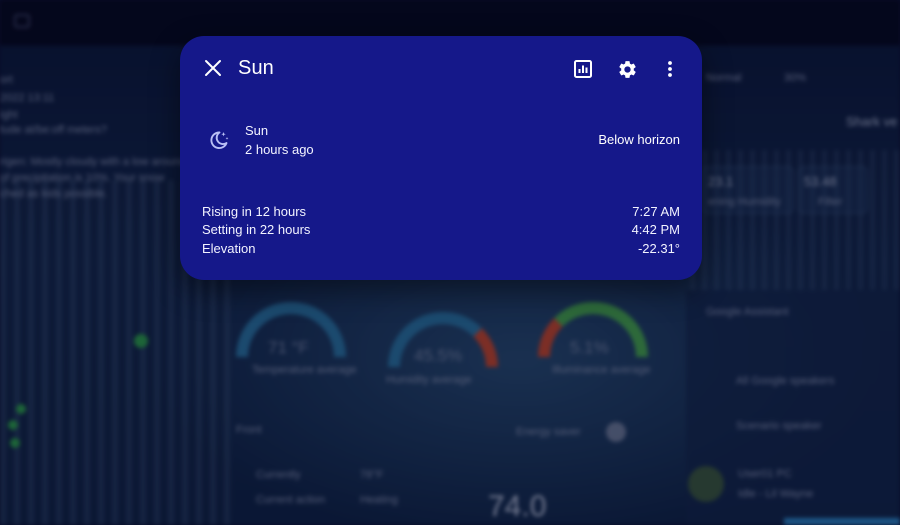  Describe the element at coordinates (279, 149) in the screenshot. I see `last-changed-time: 2 hours ago` at that location.